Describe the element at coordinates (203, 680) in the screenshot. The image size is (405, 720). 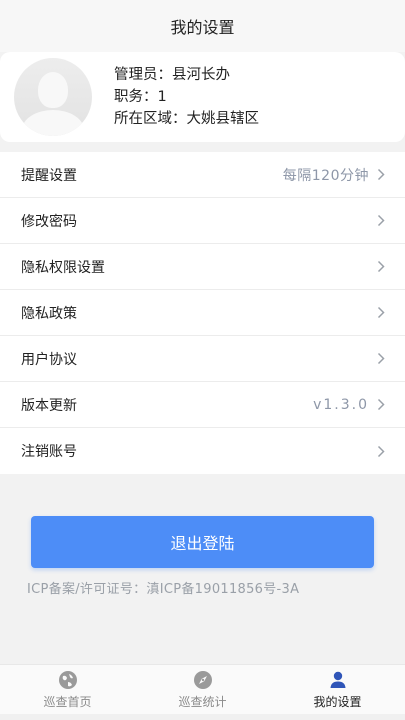
I see `compass-icon` at that location.